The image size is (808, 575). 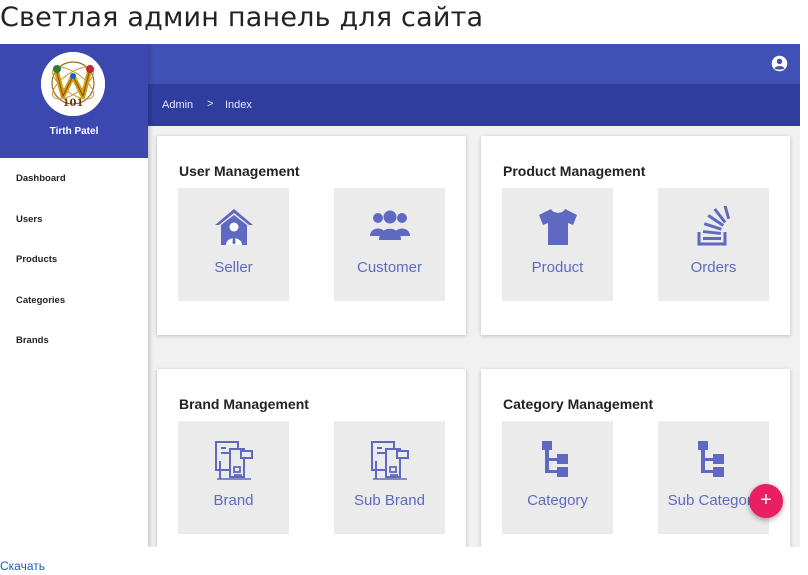 I want to click on breadcrumb-index: Index, so click(x=238, y=105).